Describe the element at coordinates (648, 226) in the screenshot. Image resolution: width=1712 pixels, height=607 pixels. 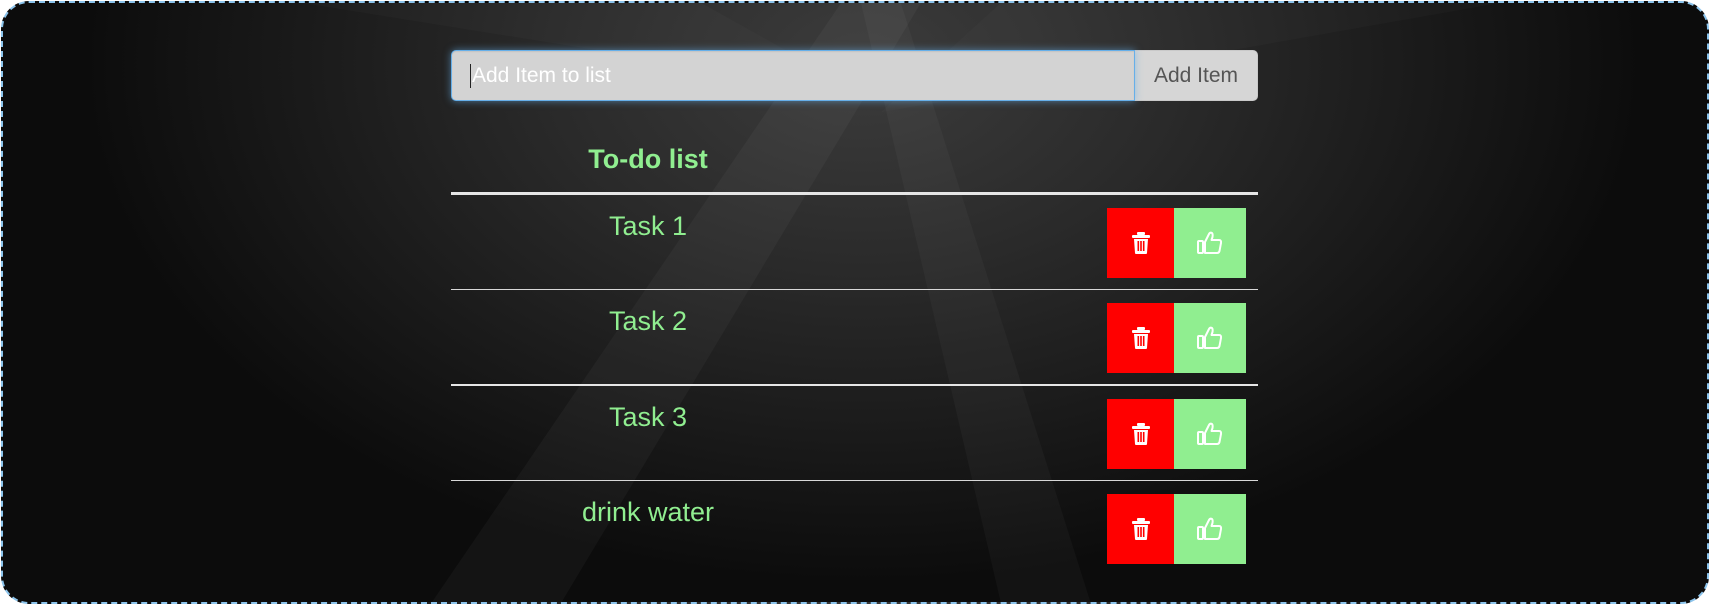
I see `task-label: Task 1` at that location.